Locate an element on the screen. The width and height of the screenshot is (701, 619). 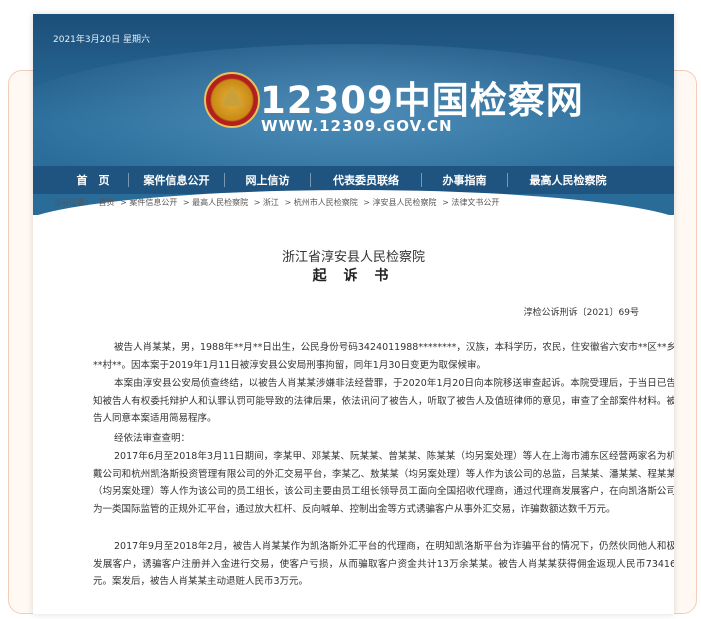
site-title: 12309中国检察网 is located at coordinates (422, 97).